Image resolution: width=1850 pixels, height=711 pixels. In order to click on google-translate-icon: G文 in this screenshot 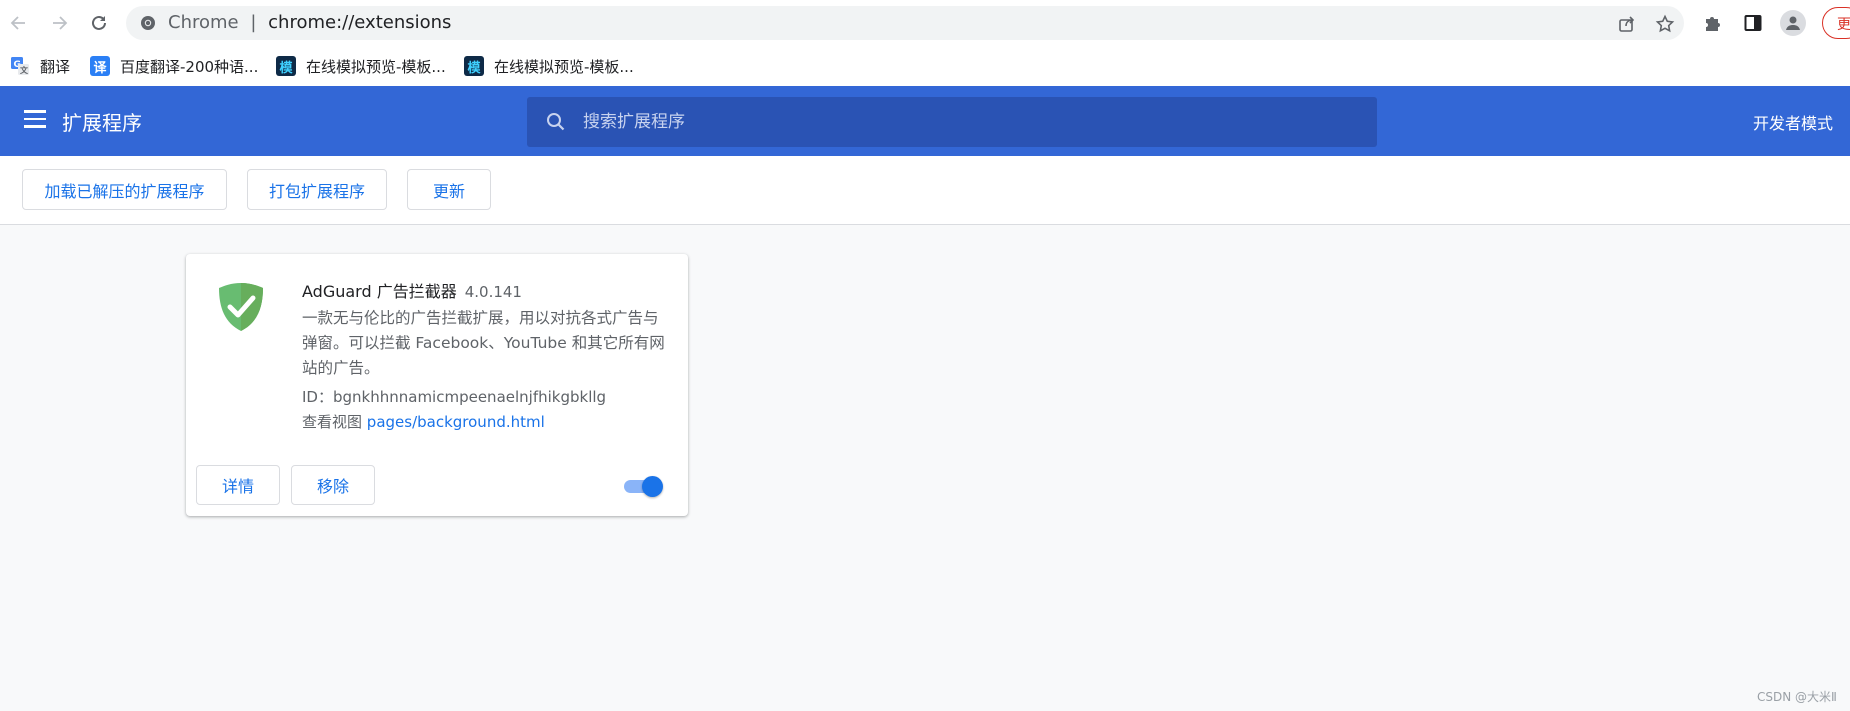, I will do `click(20, 66)`.